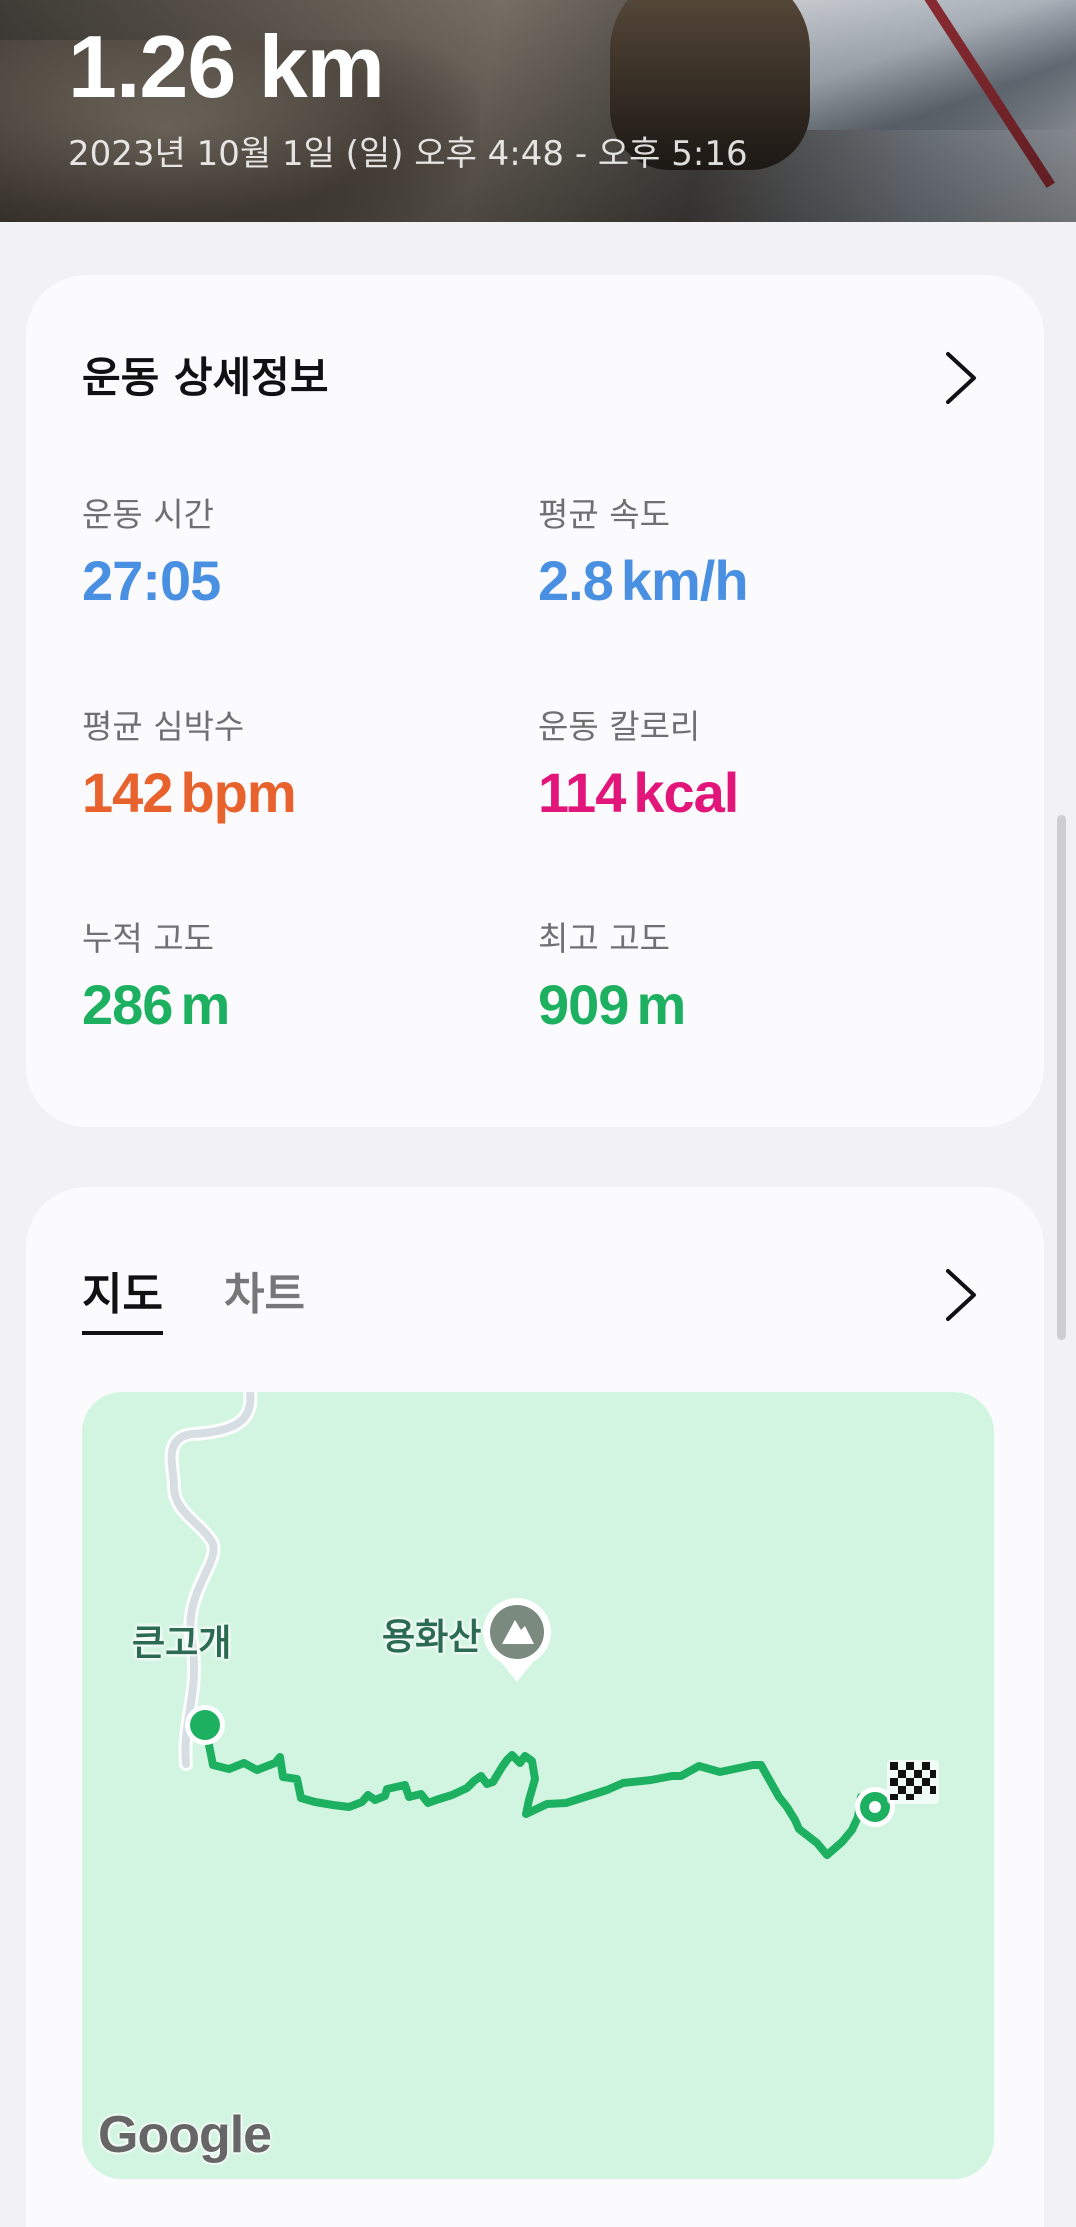 The image size is (1076, 2227). I want to click on metric-label: 평균 속도, so click(604, 514).